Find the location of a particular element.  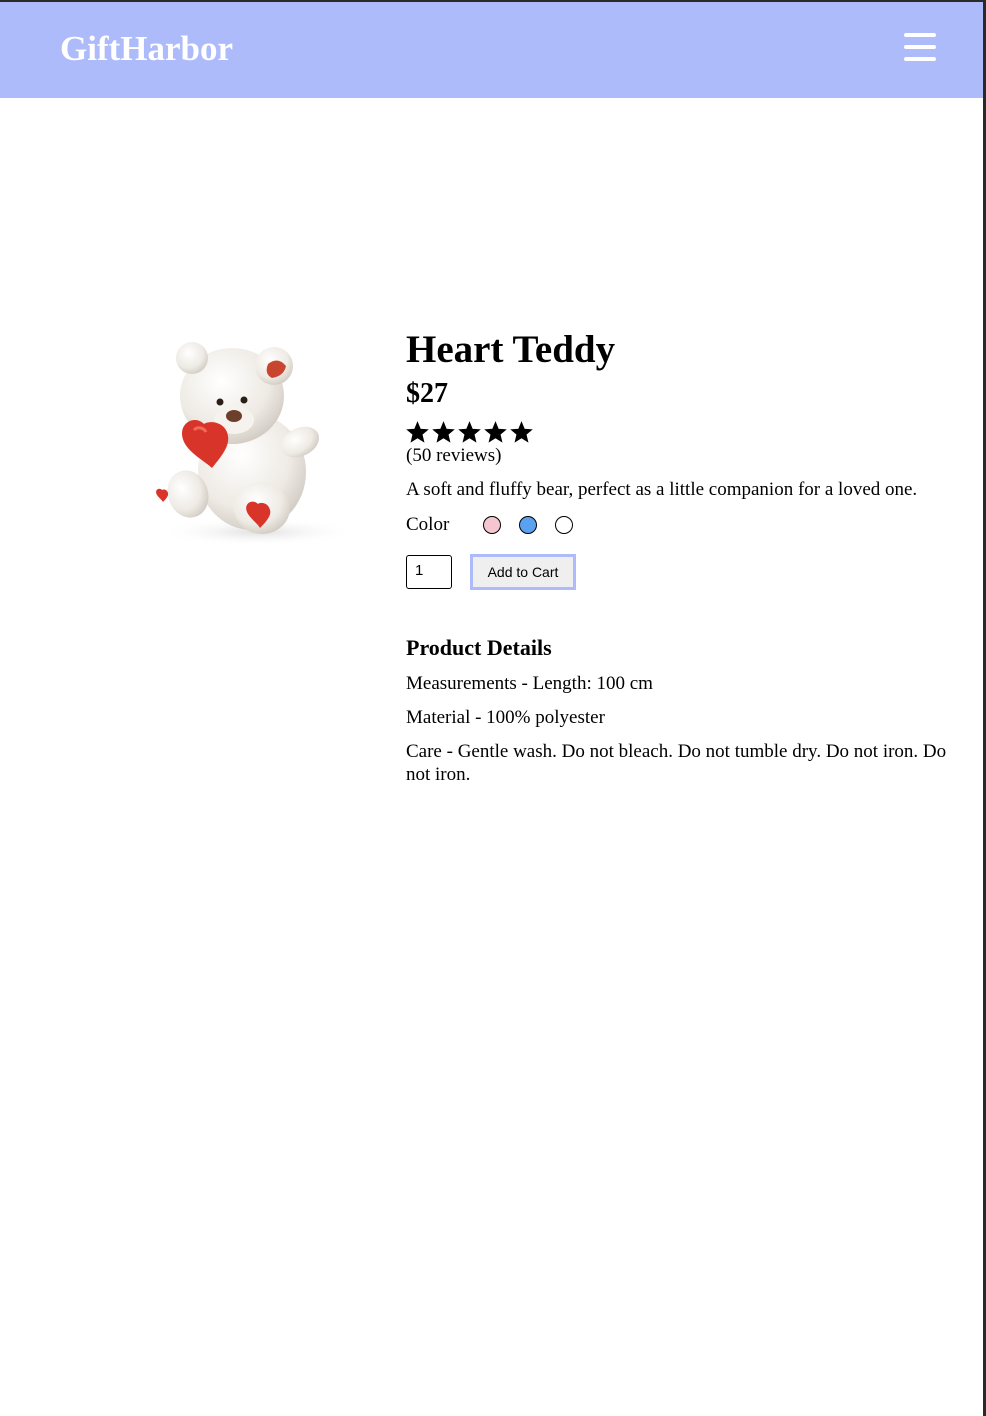

product-details-heading: Product Details is located at coordinates (479, 647).